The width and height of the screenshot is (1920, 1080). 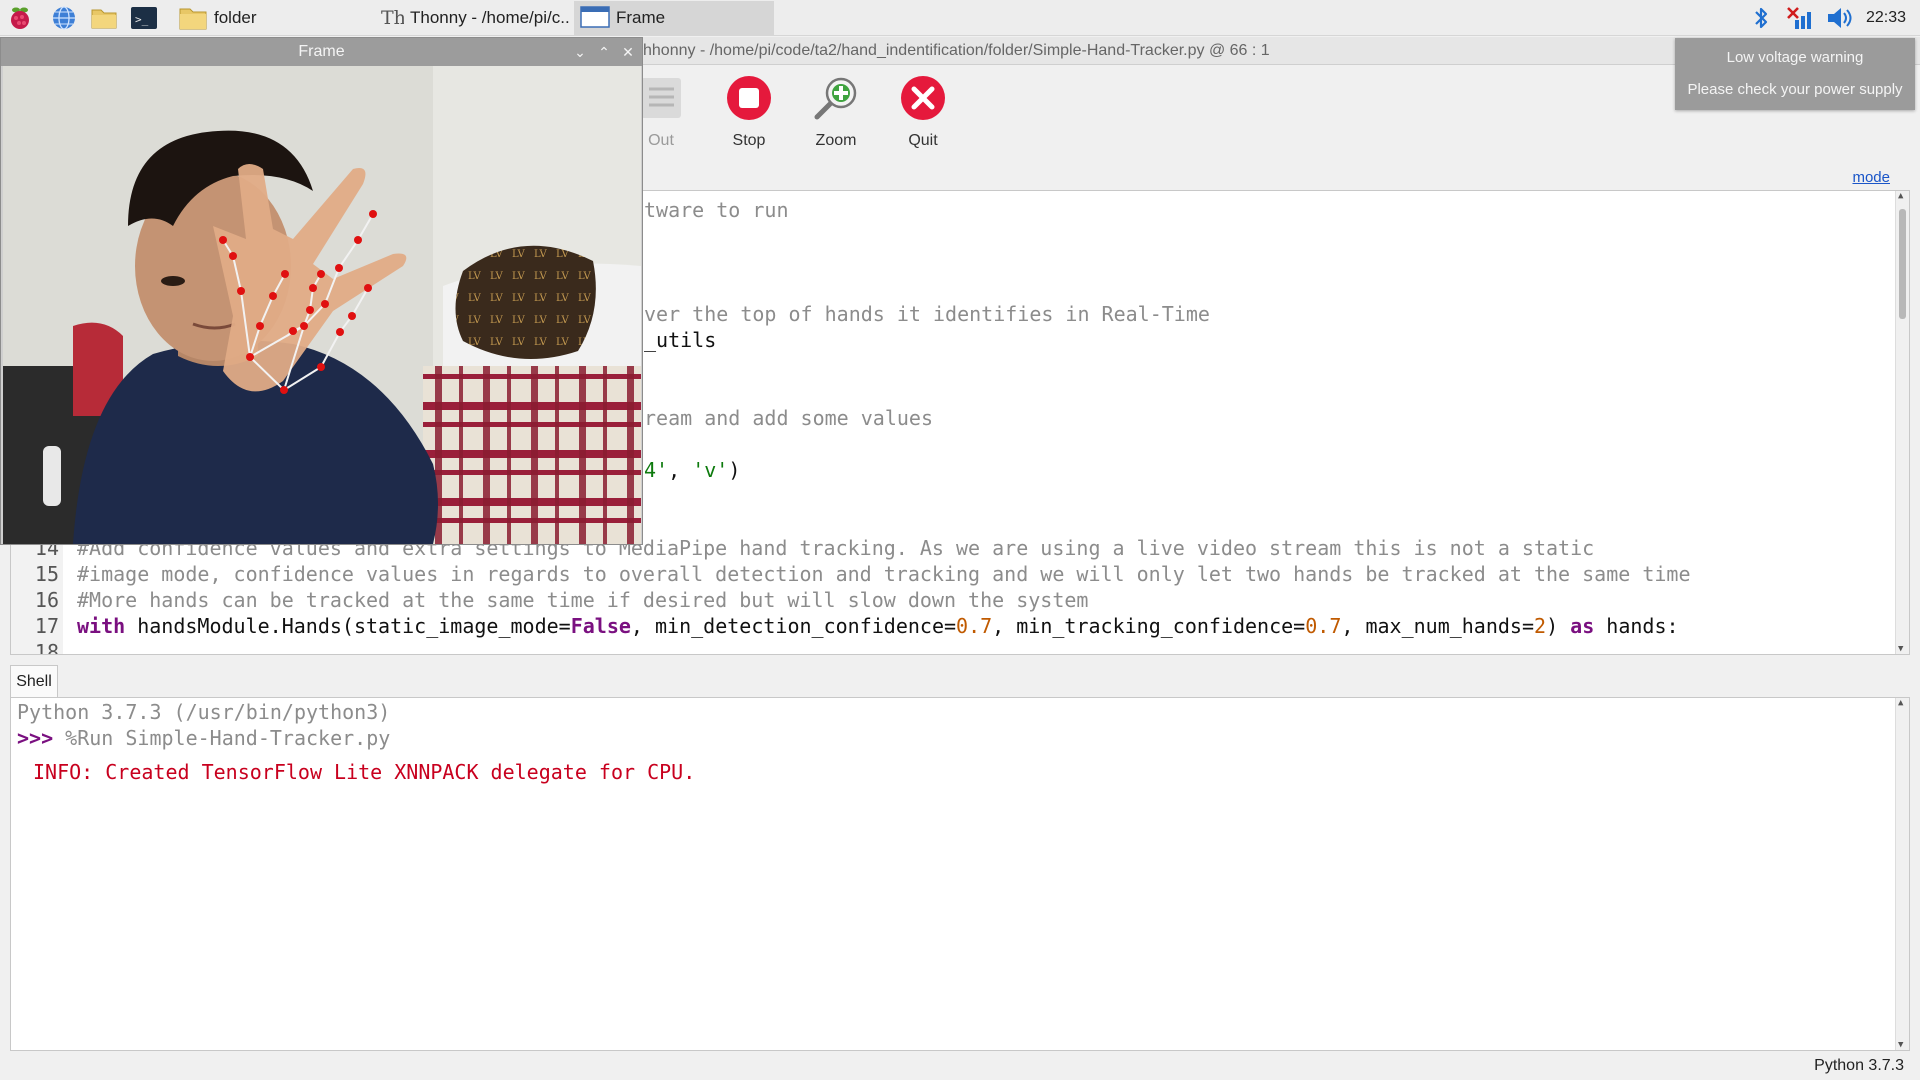 I want to click on zoom-icon, so click(x=836, y=98).